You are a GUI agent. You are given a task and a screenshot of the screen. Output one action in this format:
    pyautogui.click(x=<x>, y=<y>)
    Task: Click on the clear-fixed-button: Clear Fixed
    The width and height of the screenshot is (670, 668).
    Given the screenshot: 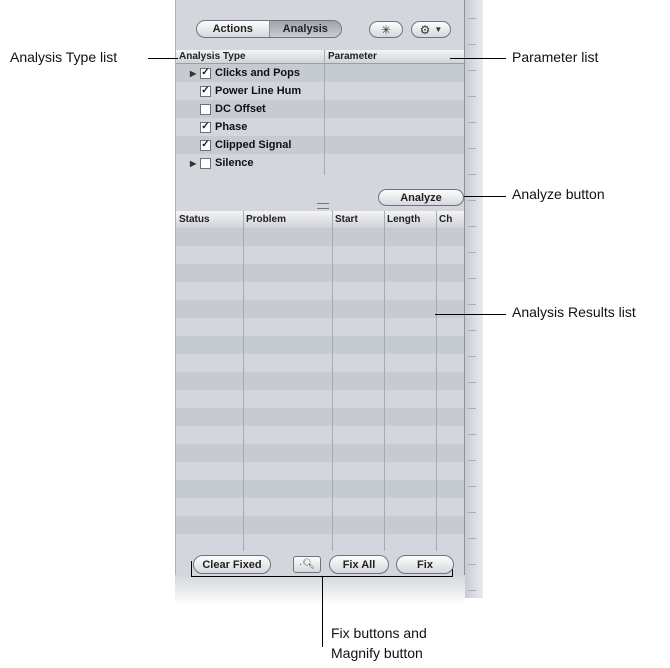 What is the action you would take?
    pyautogui.click(x=232, y=564)
    